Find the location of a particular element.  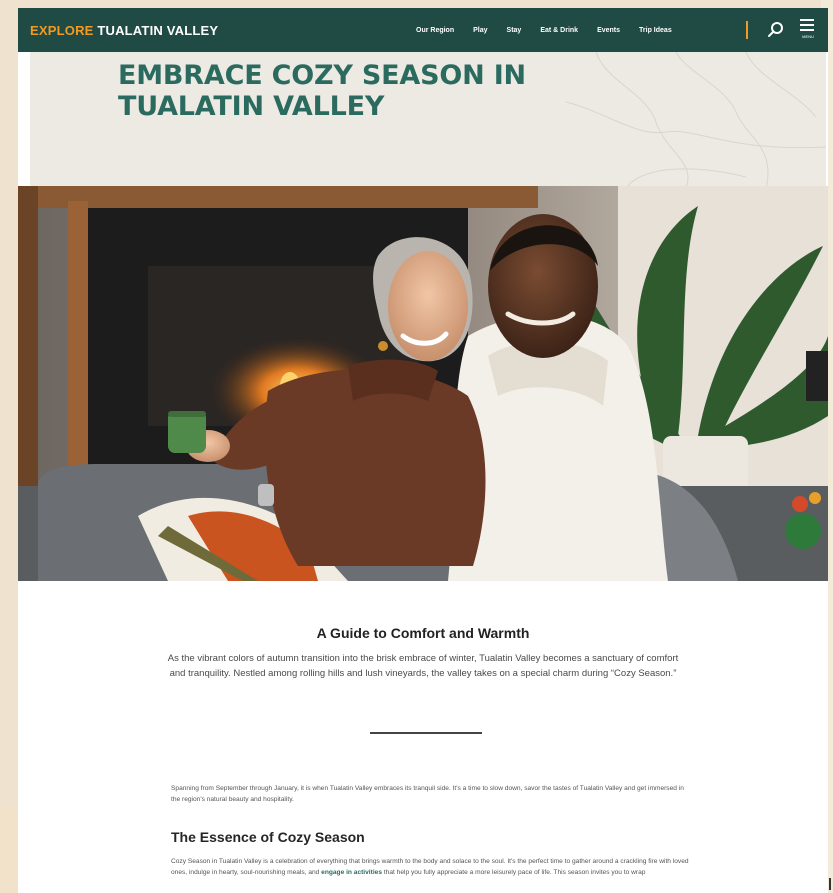

site-logo: EXPLORE TUALATIN VALLEY is located at coordinates (124, 30).